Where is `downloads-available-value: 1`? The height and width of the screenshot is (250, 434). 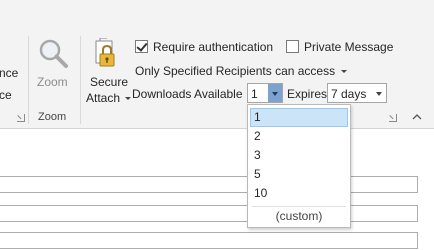
downloads-available-value: 1 is located at coordinates (254, 94).